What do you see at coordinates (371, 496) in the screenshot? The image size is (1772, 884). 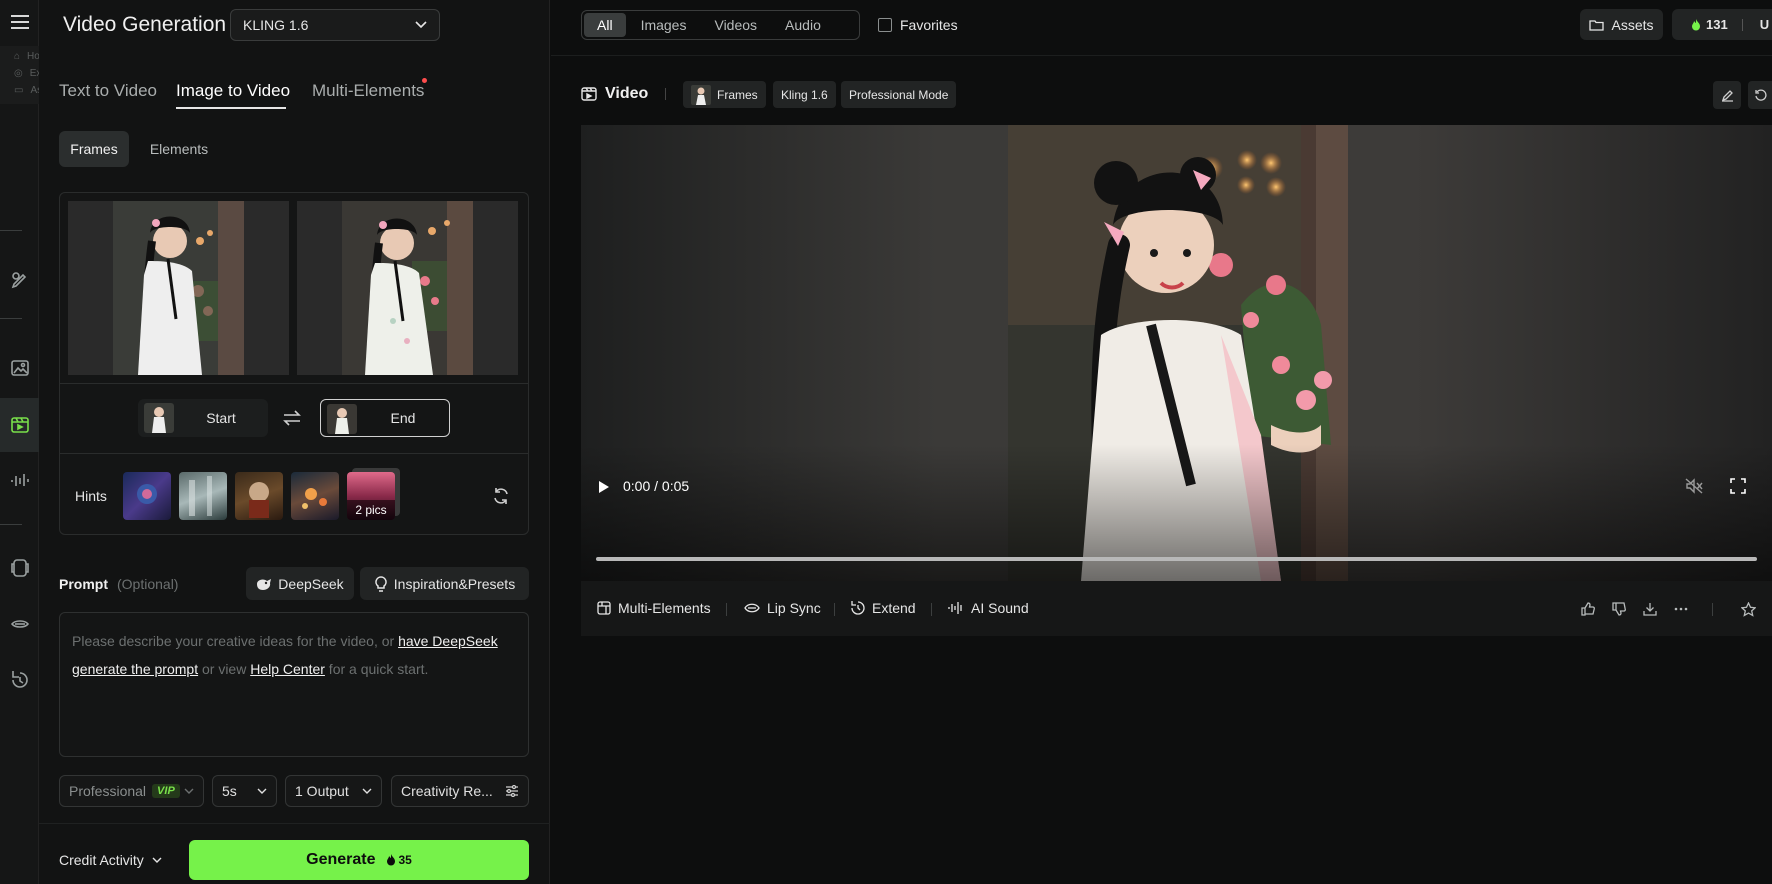 I see `hint-more-thumb: 2 pics` at bounding box center [371, 496].